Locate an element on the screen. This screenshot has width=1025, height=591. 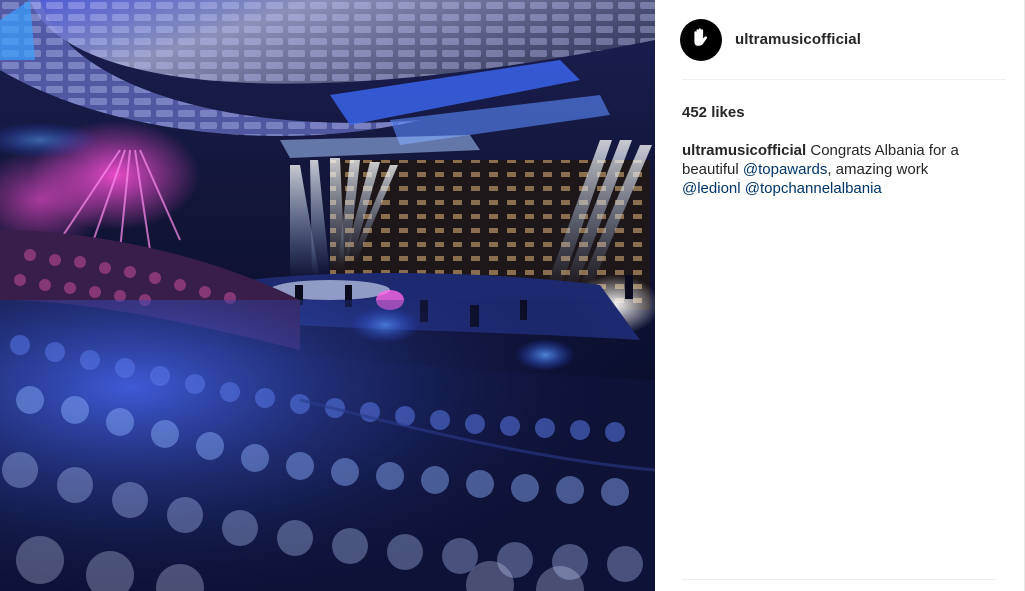
profile-avatar is located at coordinates (701, 39).